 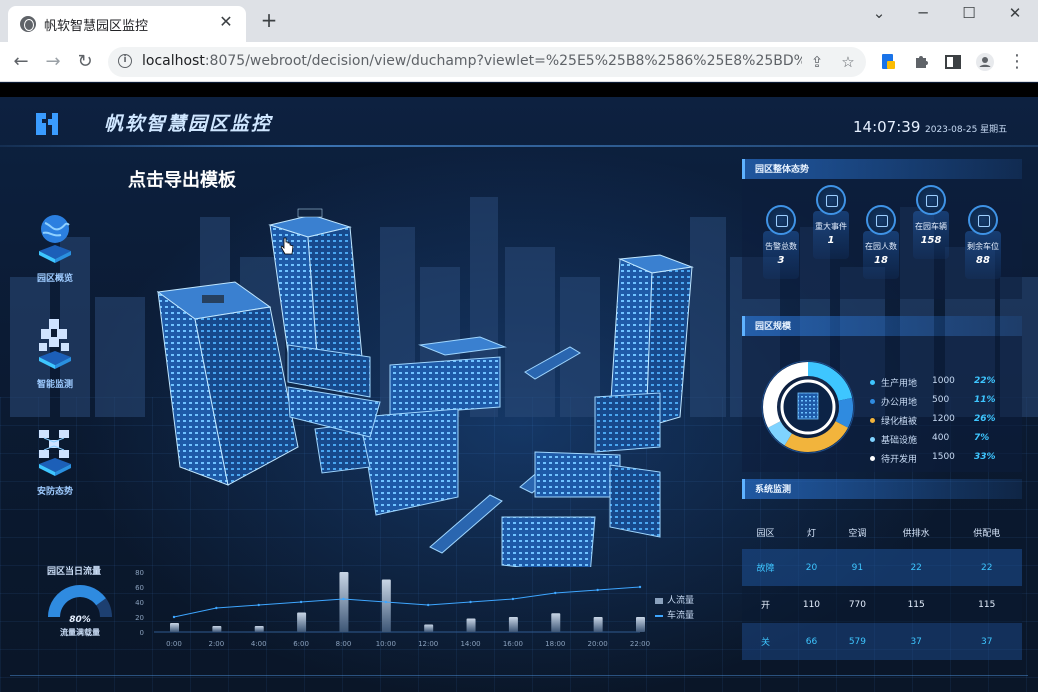 What do you see at coordinates (916, 567) in the screenshot?
I see `table-cell: 22` at bounding box center [916, 567].